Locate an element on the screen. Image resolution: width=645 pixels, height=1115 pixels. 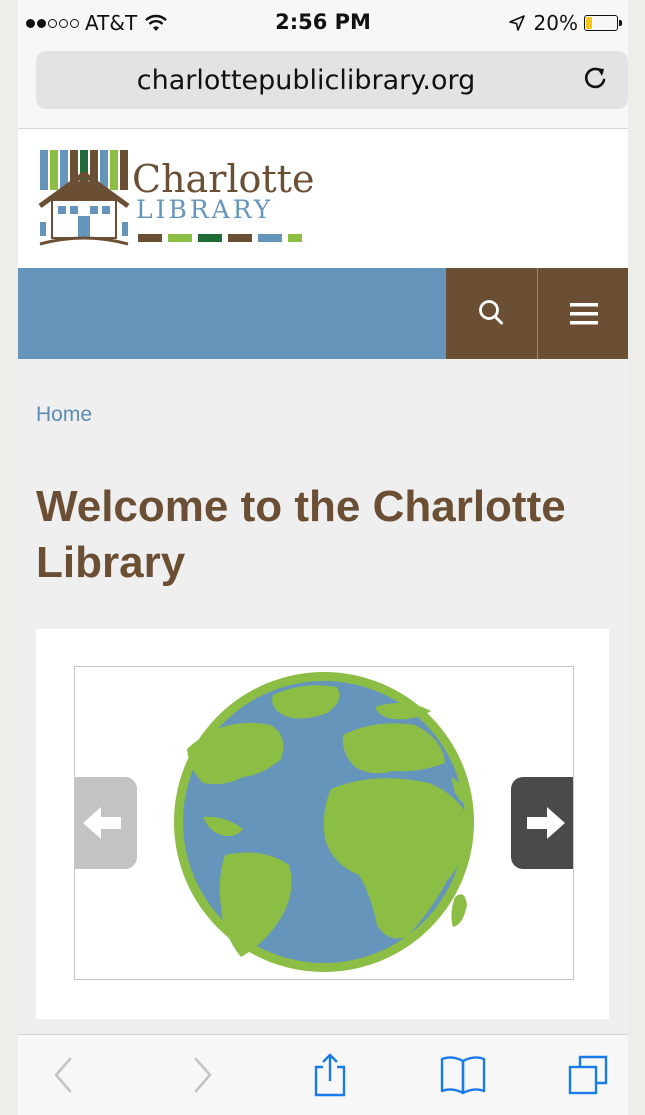
tabs-button is located at coordinates (588, 1075).